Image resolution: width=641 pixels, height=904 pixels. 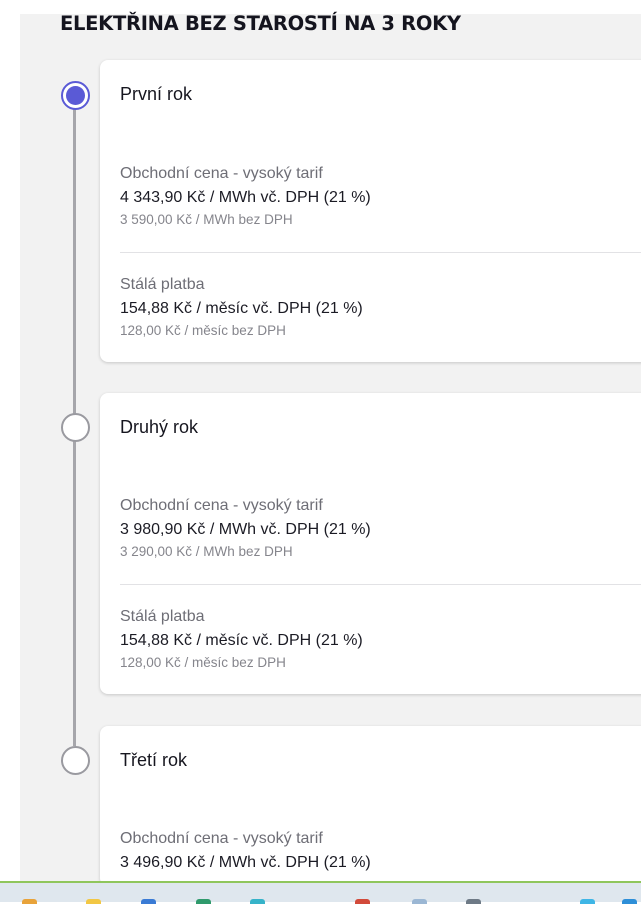 What do you see at coordinates (320, 892) in the screenshot?
I see `windows-taskbar` at bounding box center [320, 892].